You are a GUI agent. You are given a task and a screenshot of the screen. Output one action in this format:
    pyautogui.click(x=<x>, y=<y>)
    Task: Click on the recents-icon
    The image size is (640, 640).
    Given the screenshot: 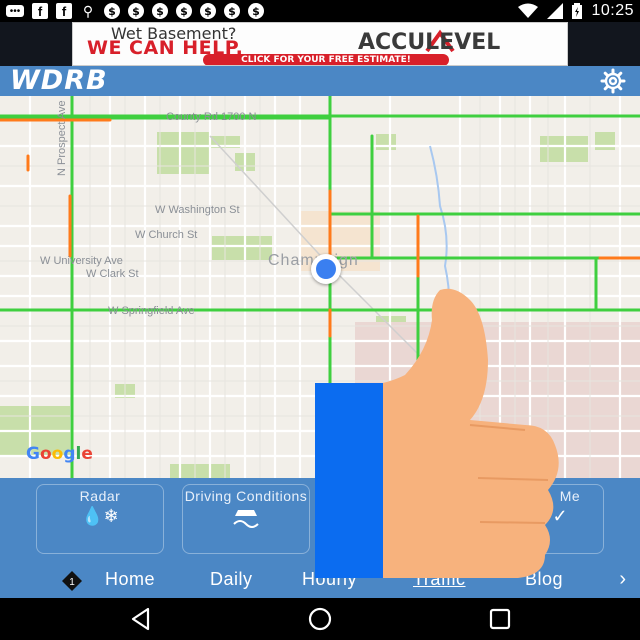 What is the action you would take?
    pyautogui.click(x=500, y=619)
    